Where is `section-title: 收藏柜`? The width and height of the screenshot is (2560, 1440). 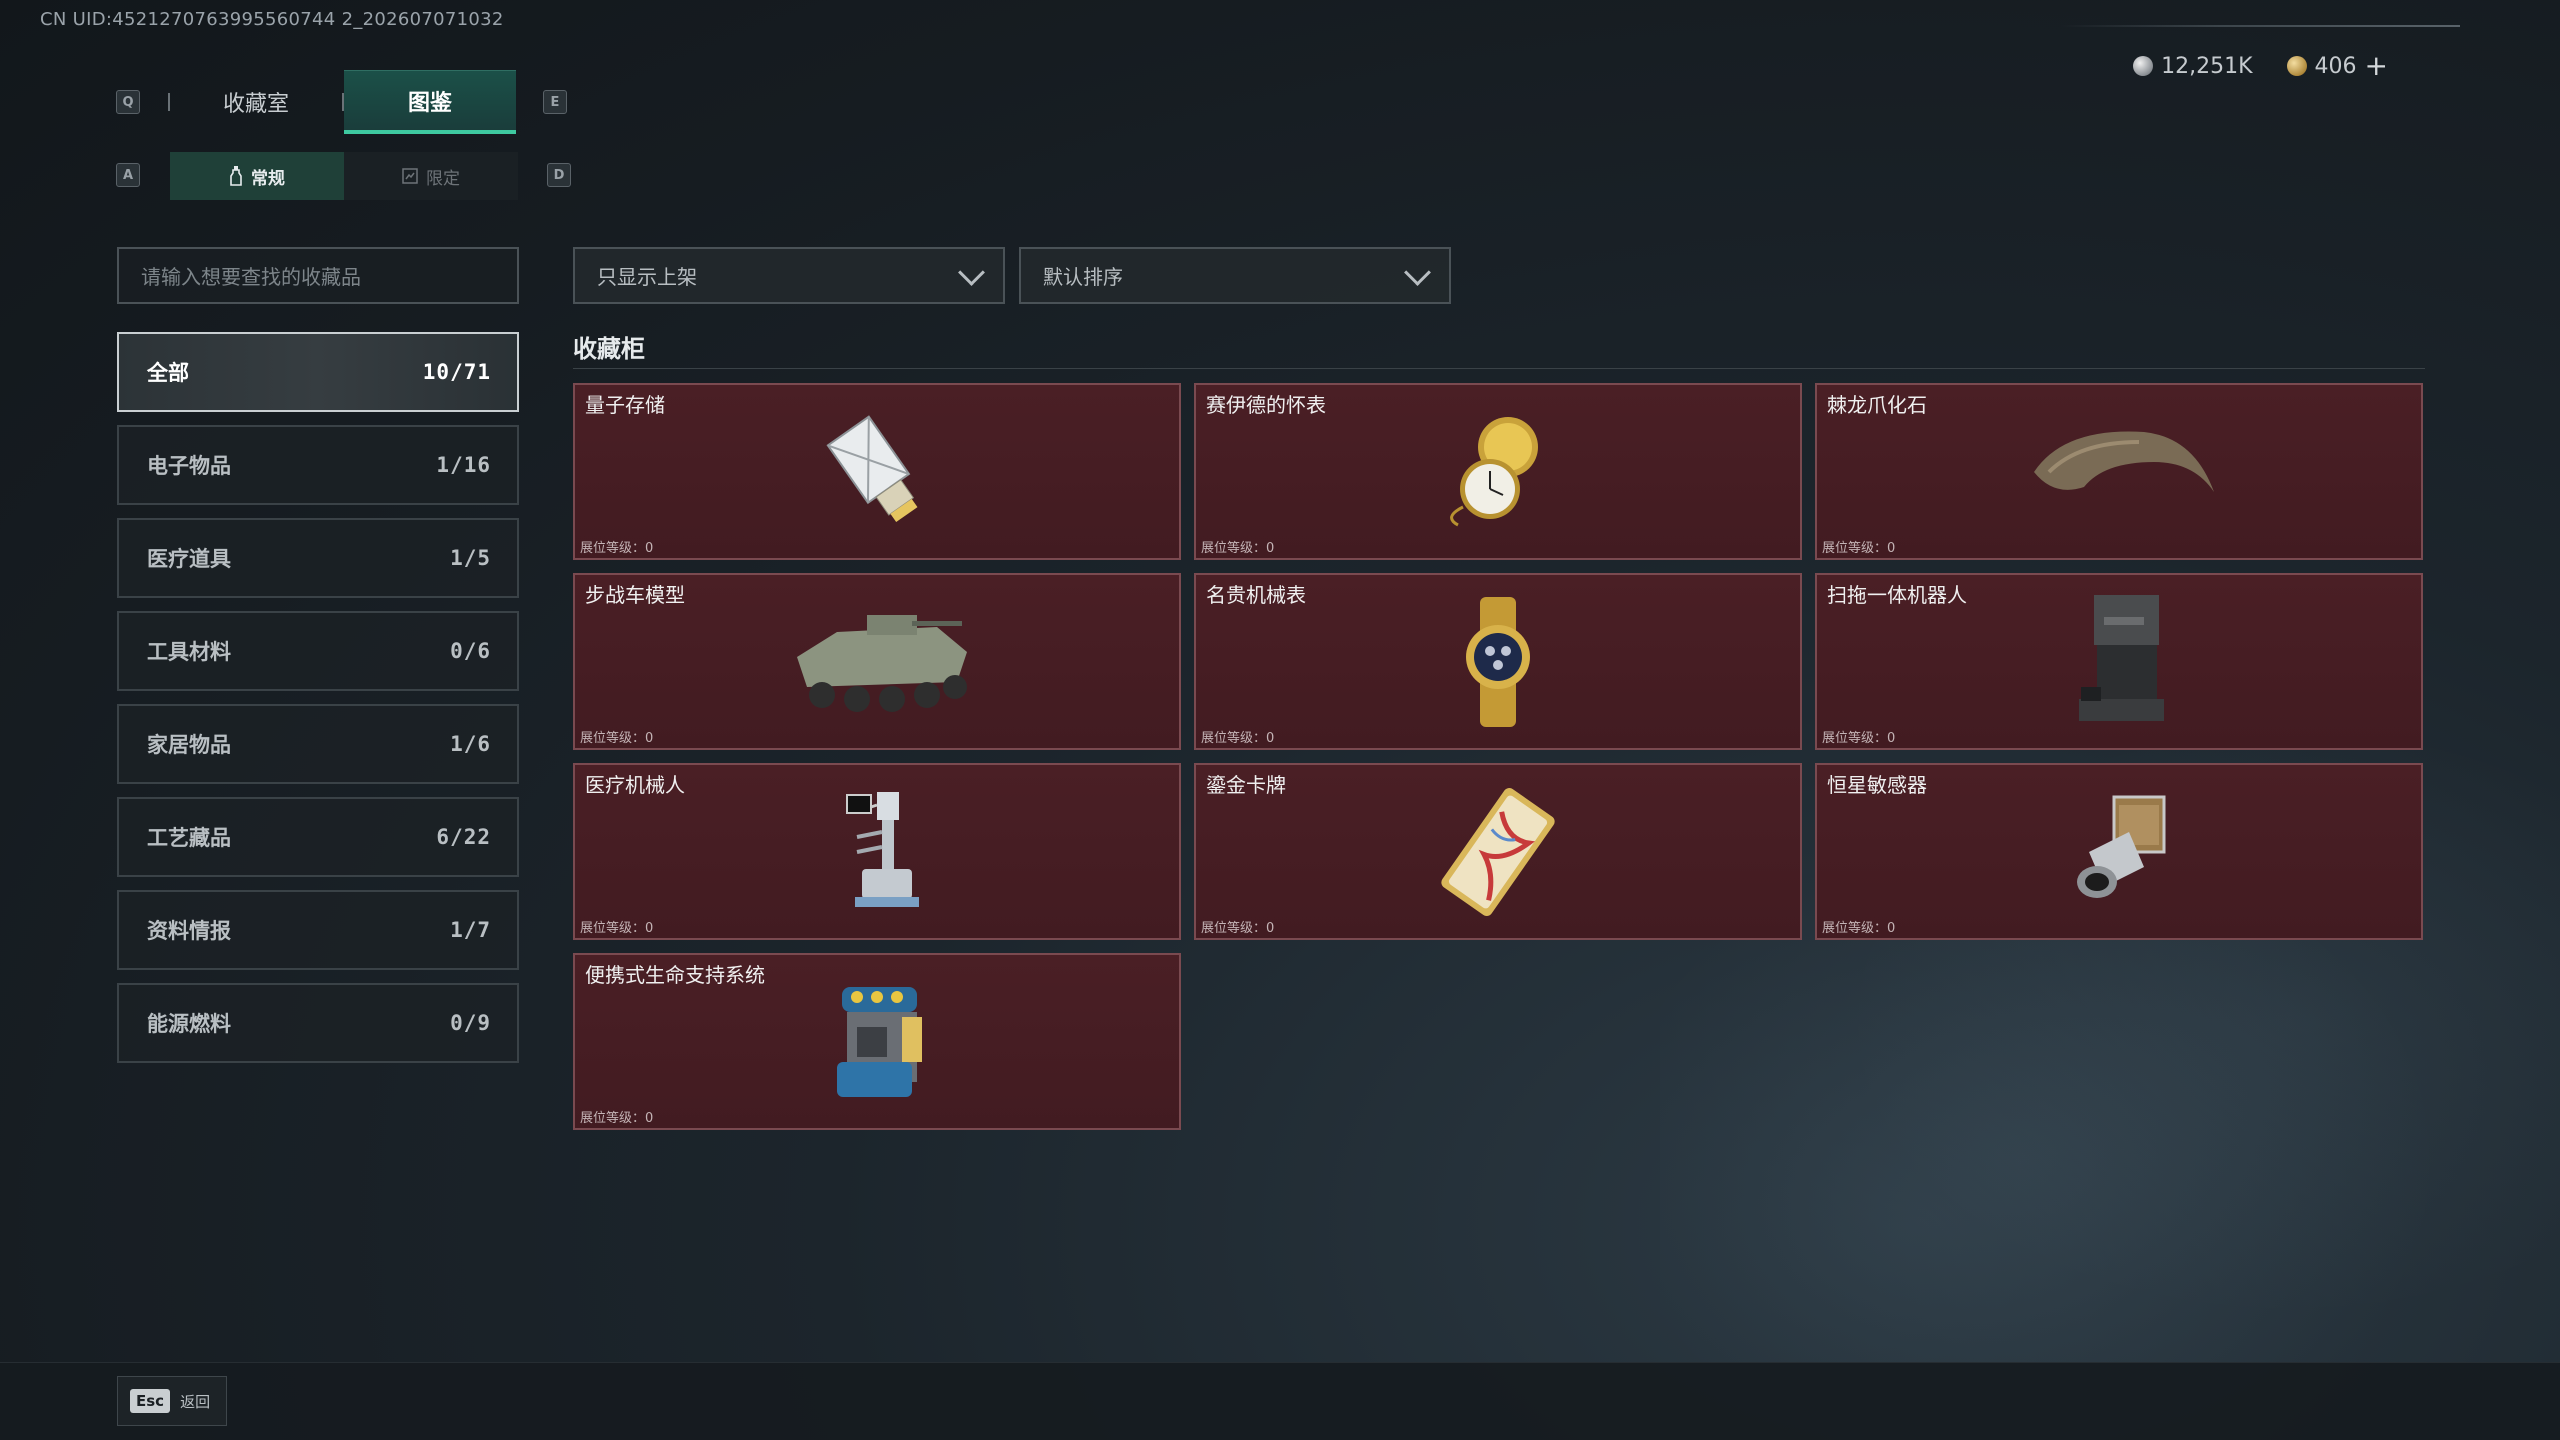 section-title: 收藏柜 is located at coordinates (609, 349).